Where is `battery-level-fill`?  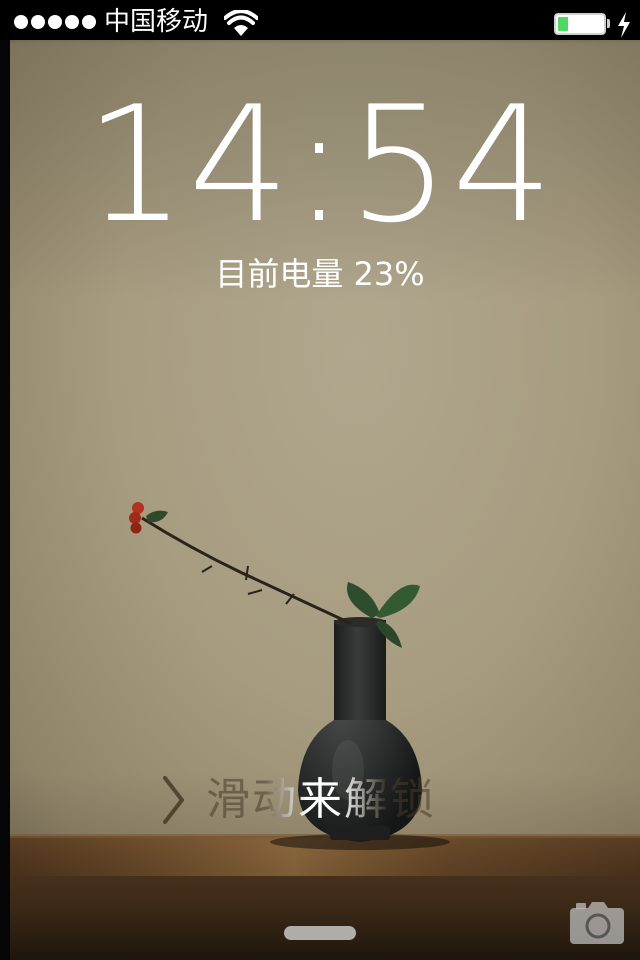
battery-level-fill is located at coordinates (563, 24).